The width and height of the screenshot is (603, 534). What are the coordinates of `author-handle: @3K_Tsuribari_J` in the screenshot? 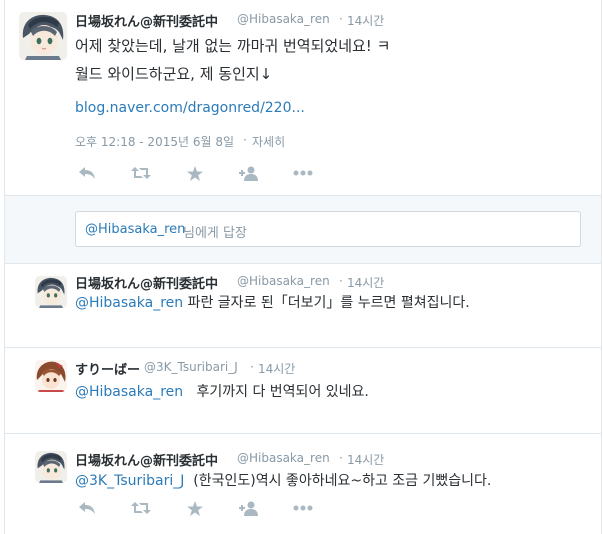 It's located at (191, 367).